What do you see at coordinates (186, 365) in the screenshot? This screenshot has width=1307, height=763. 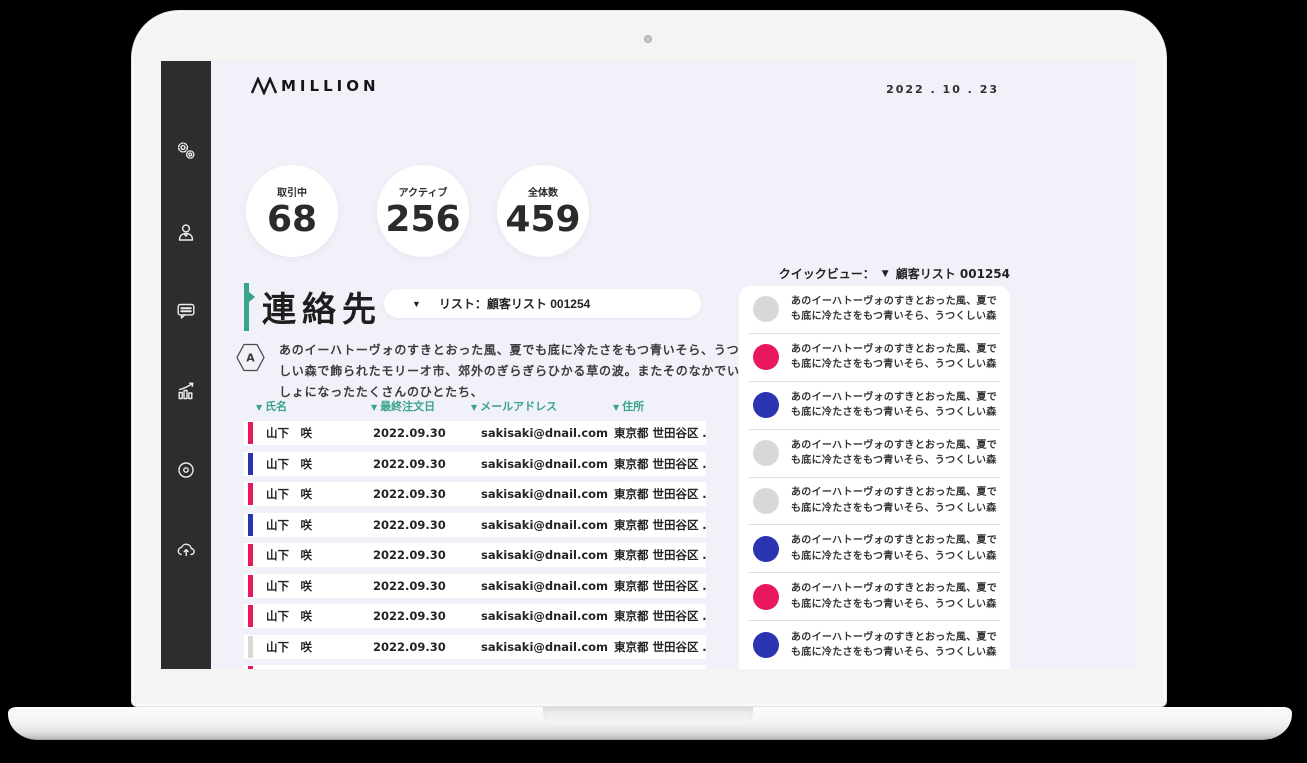 I see `sidebar` at bounding box center [186, 365].